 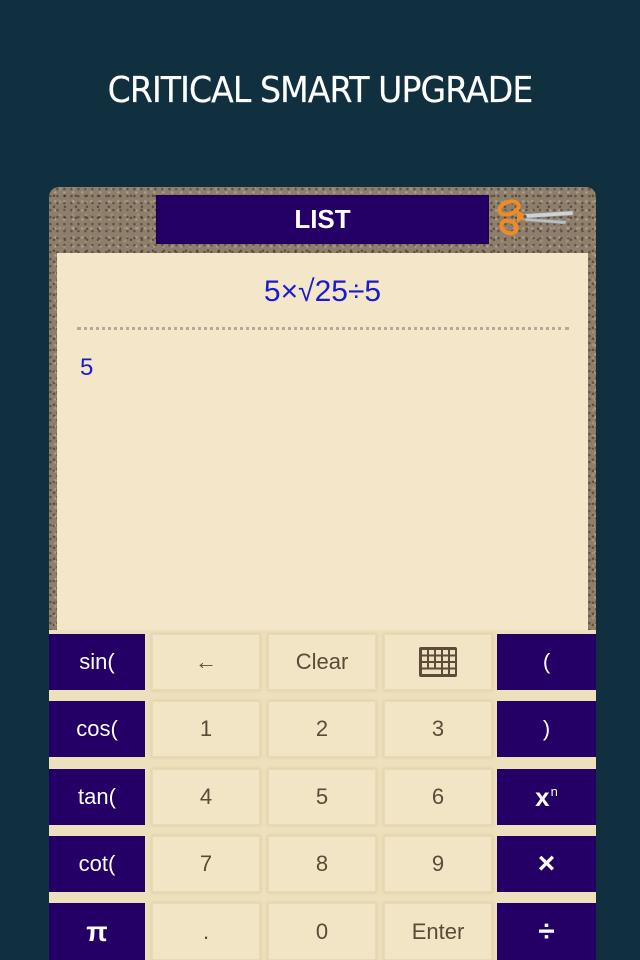 I want to click on divide-key: ÷, so click(x=546, y=931).